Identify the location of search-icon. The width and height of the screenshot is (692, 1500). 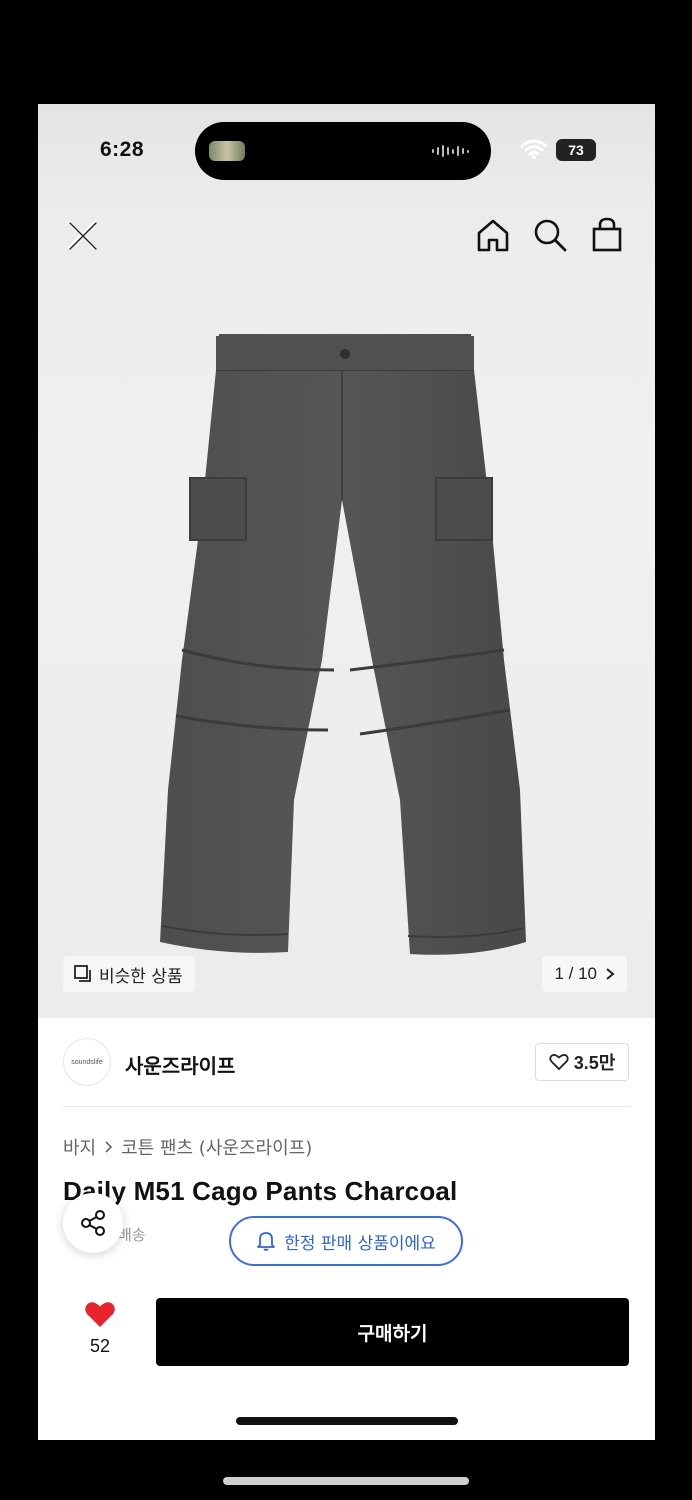
(550, 235).